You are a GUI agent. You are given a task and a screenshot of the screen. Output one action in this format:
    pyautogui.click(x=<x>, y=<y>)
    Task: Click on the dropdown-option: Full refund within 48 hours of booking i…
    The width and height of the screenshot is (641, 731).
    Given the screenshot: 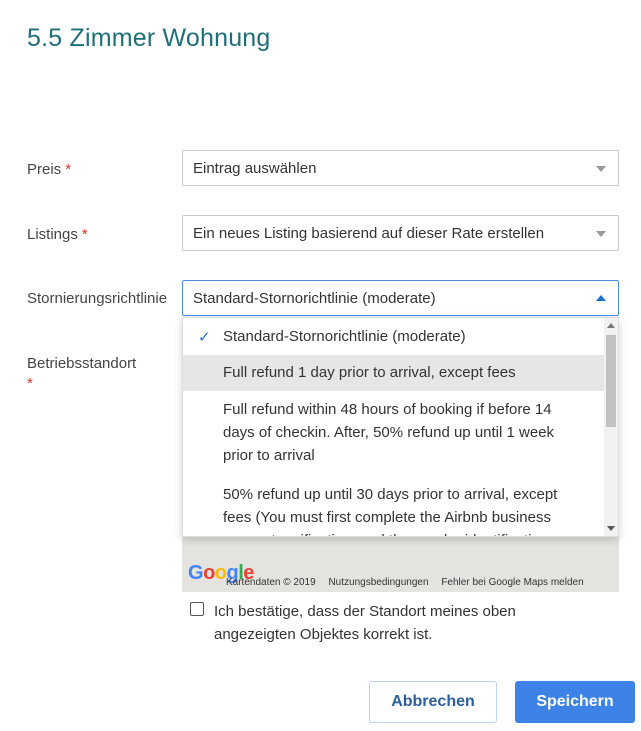 What is the action you would take?
    pyautogui.click(x=394, y=434)
    